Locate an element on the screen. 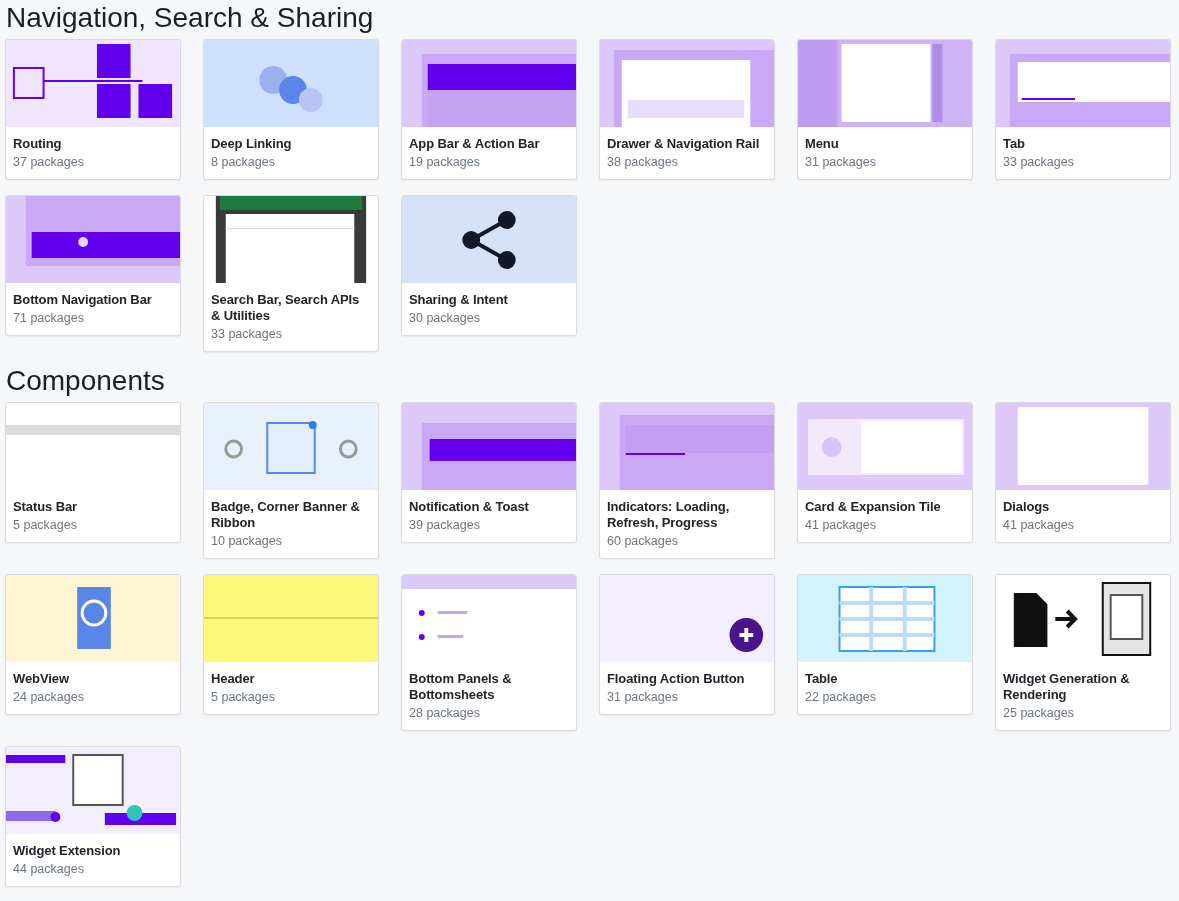 This screenshot has height=901, width=1179. category-name: App Bar & Action Bar is located at coordinates (475, 144).